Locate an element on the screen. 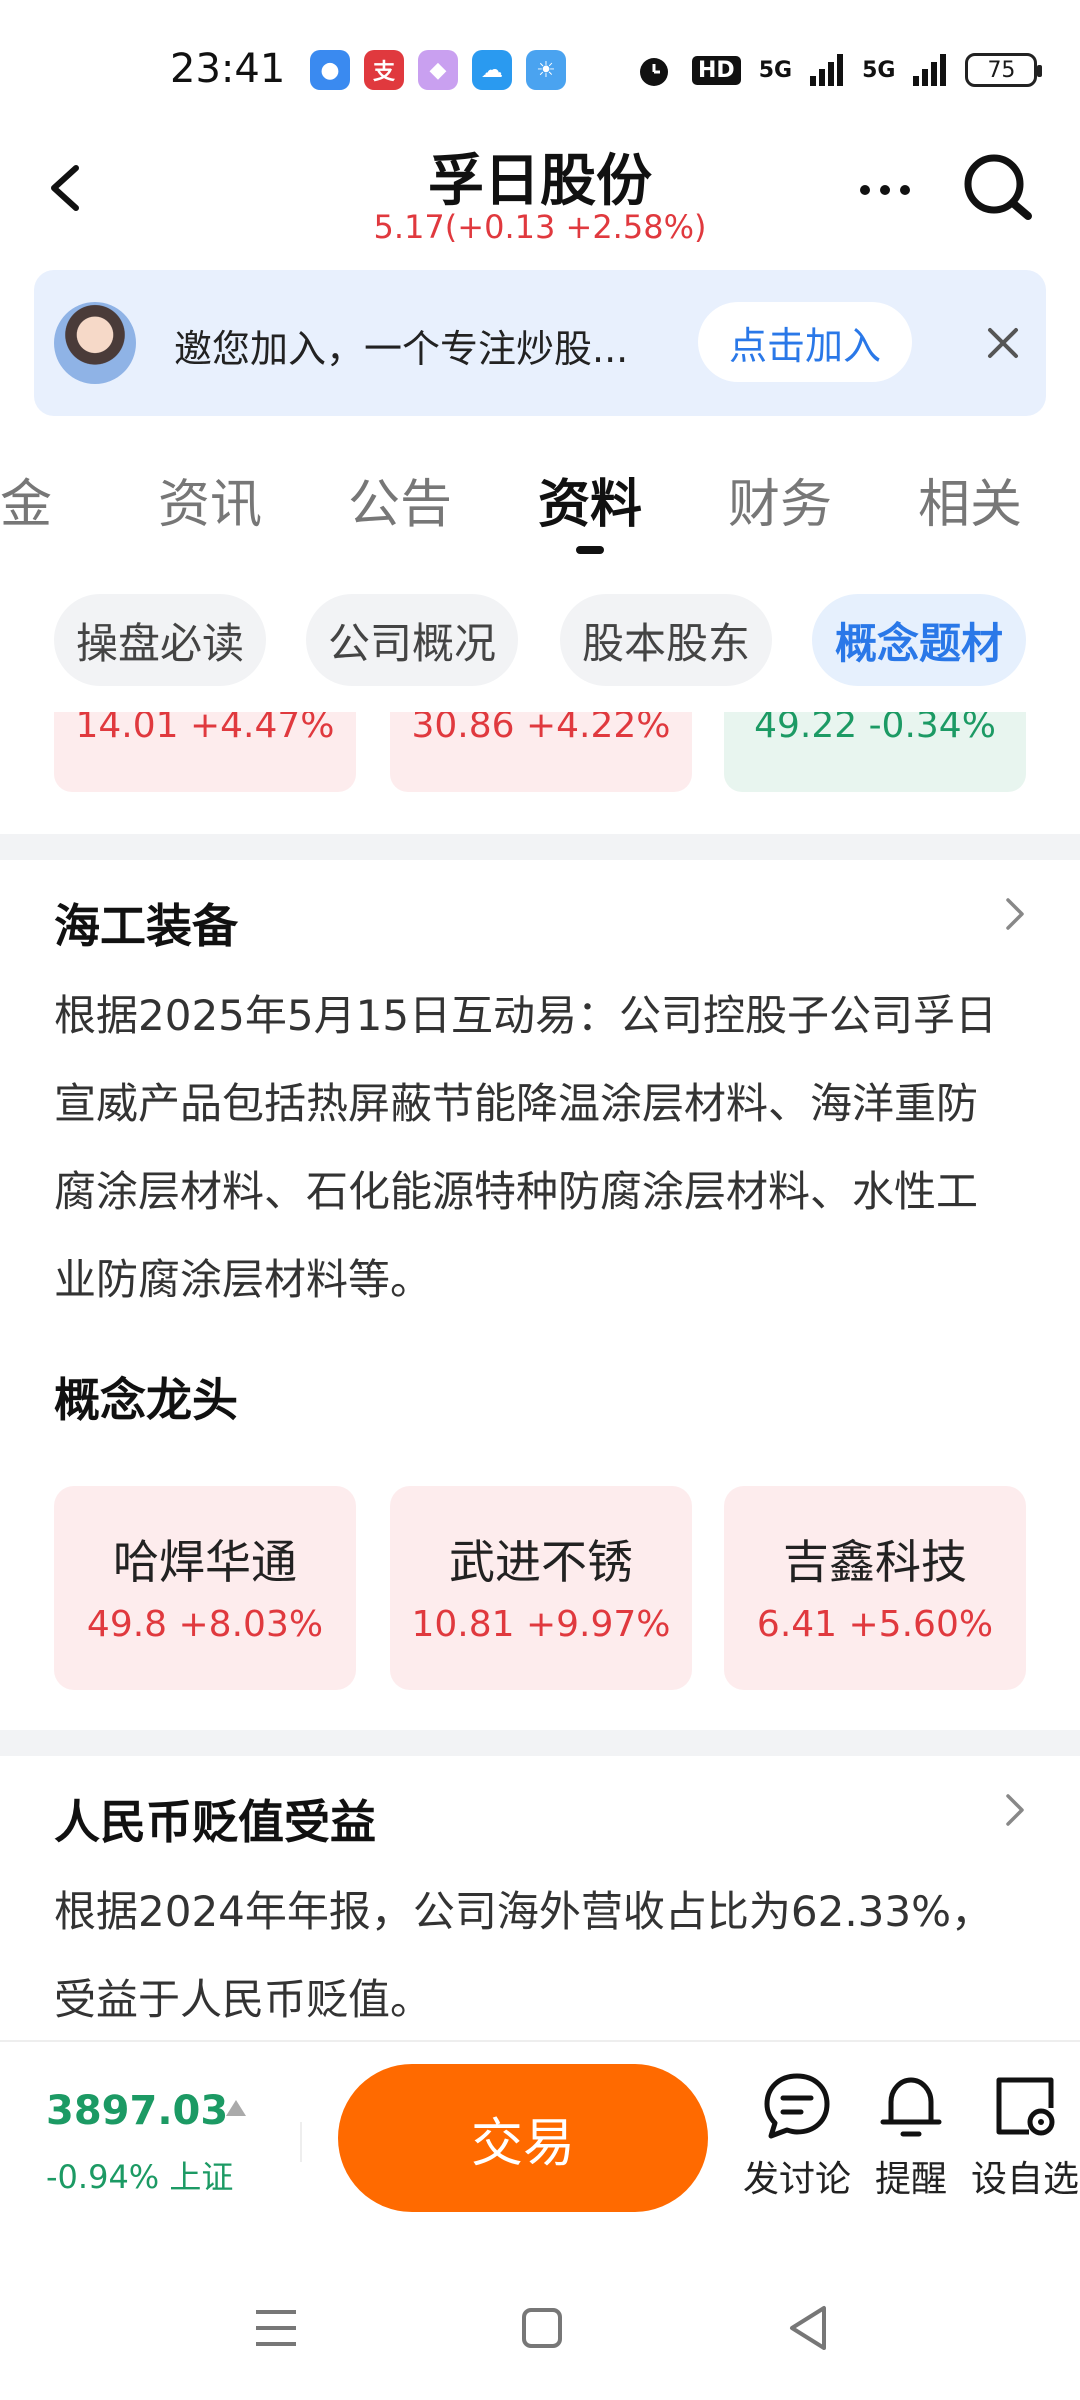 This screenshot has width=1080, height=2400. add-watchlist-button: 设自选 is located at coordinates (1025, 2136).